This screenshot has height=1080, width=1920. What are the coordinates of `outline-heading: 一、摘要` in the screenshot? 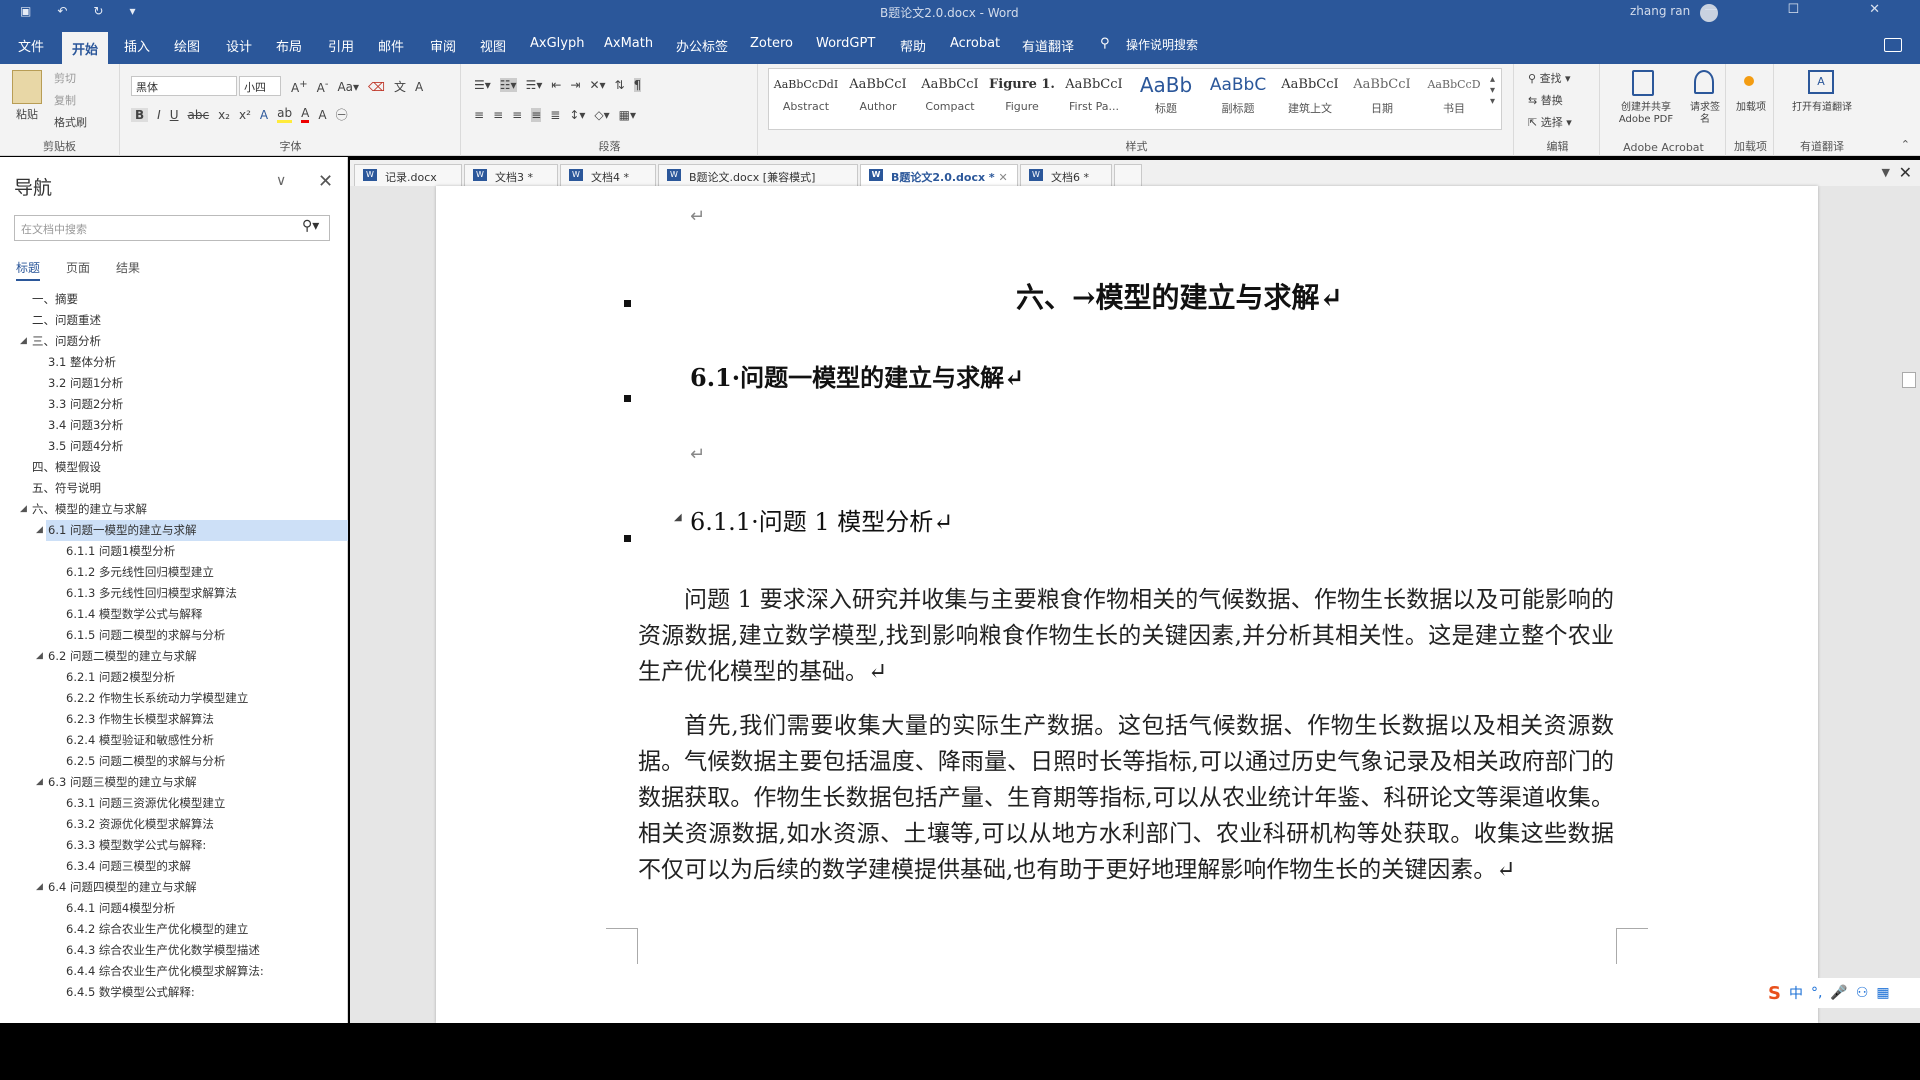 It's located at (181, 299).